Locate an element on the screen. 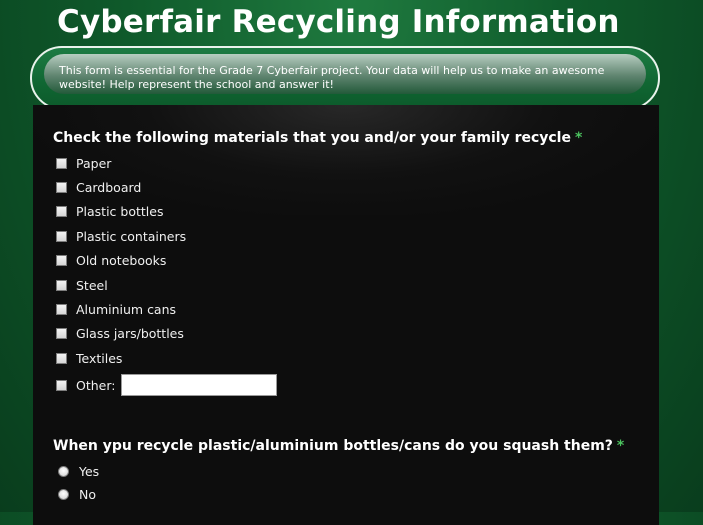 This screenshot has width=703, height=525. option-textiles: Textiles is located at coordinates (89, 358).